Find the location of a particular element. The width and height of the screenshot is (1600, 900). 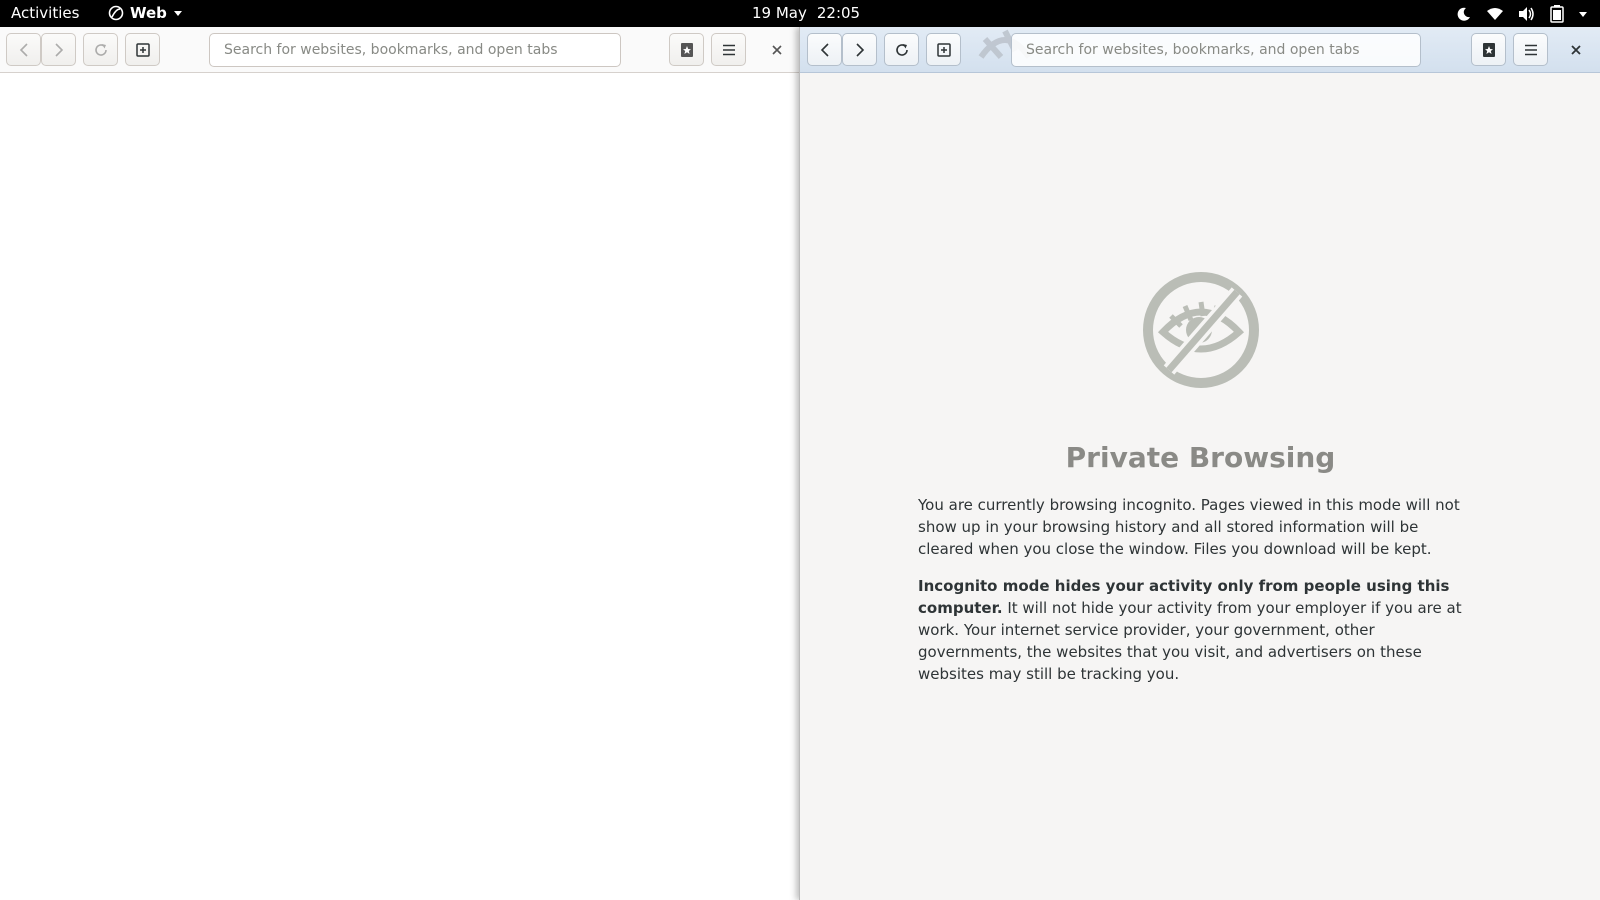

app-menu-label: Web is located at coordinates (148, 13).